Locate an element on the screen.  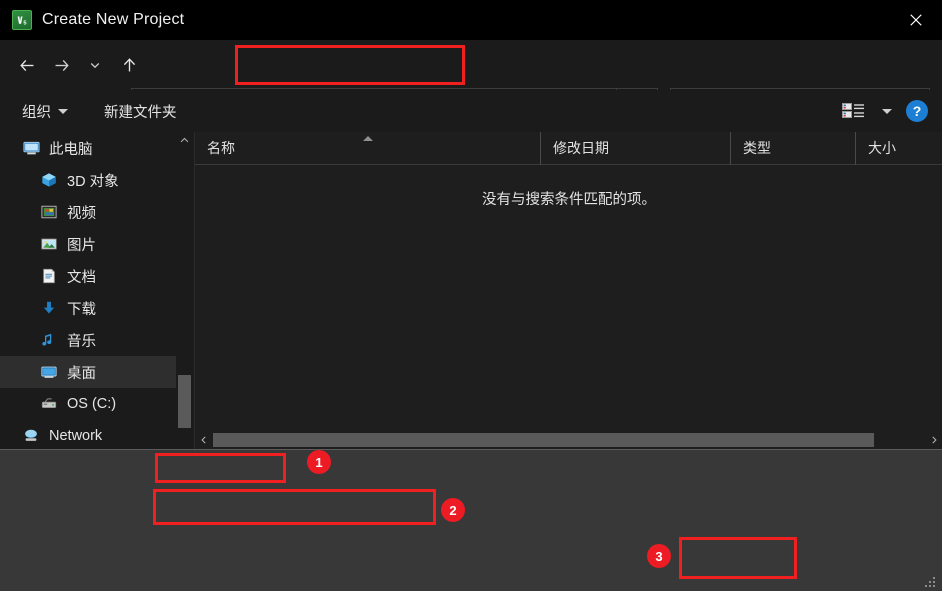
network-icon is located at coordinates (31, 436).